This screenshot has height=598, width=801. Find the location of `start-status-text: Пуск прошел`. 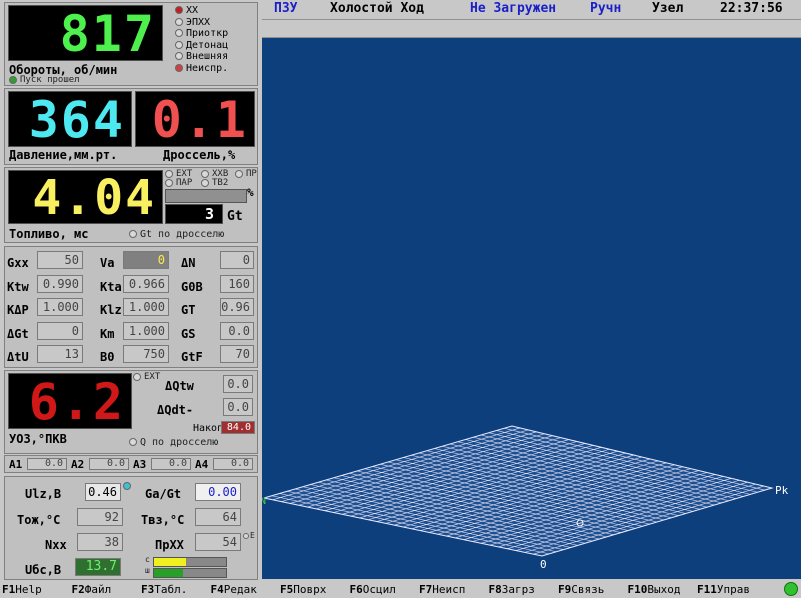

start-status-text: Пуск прошел is located at coordinates (50, 80).